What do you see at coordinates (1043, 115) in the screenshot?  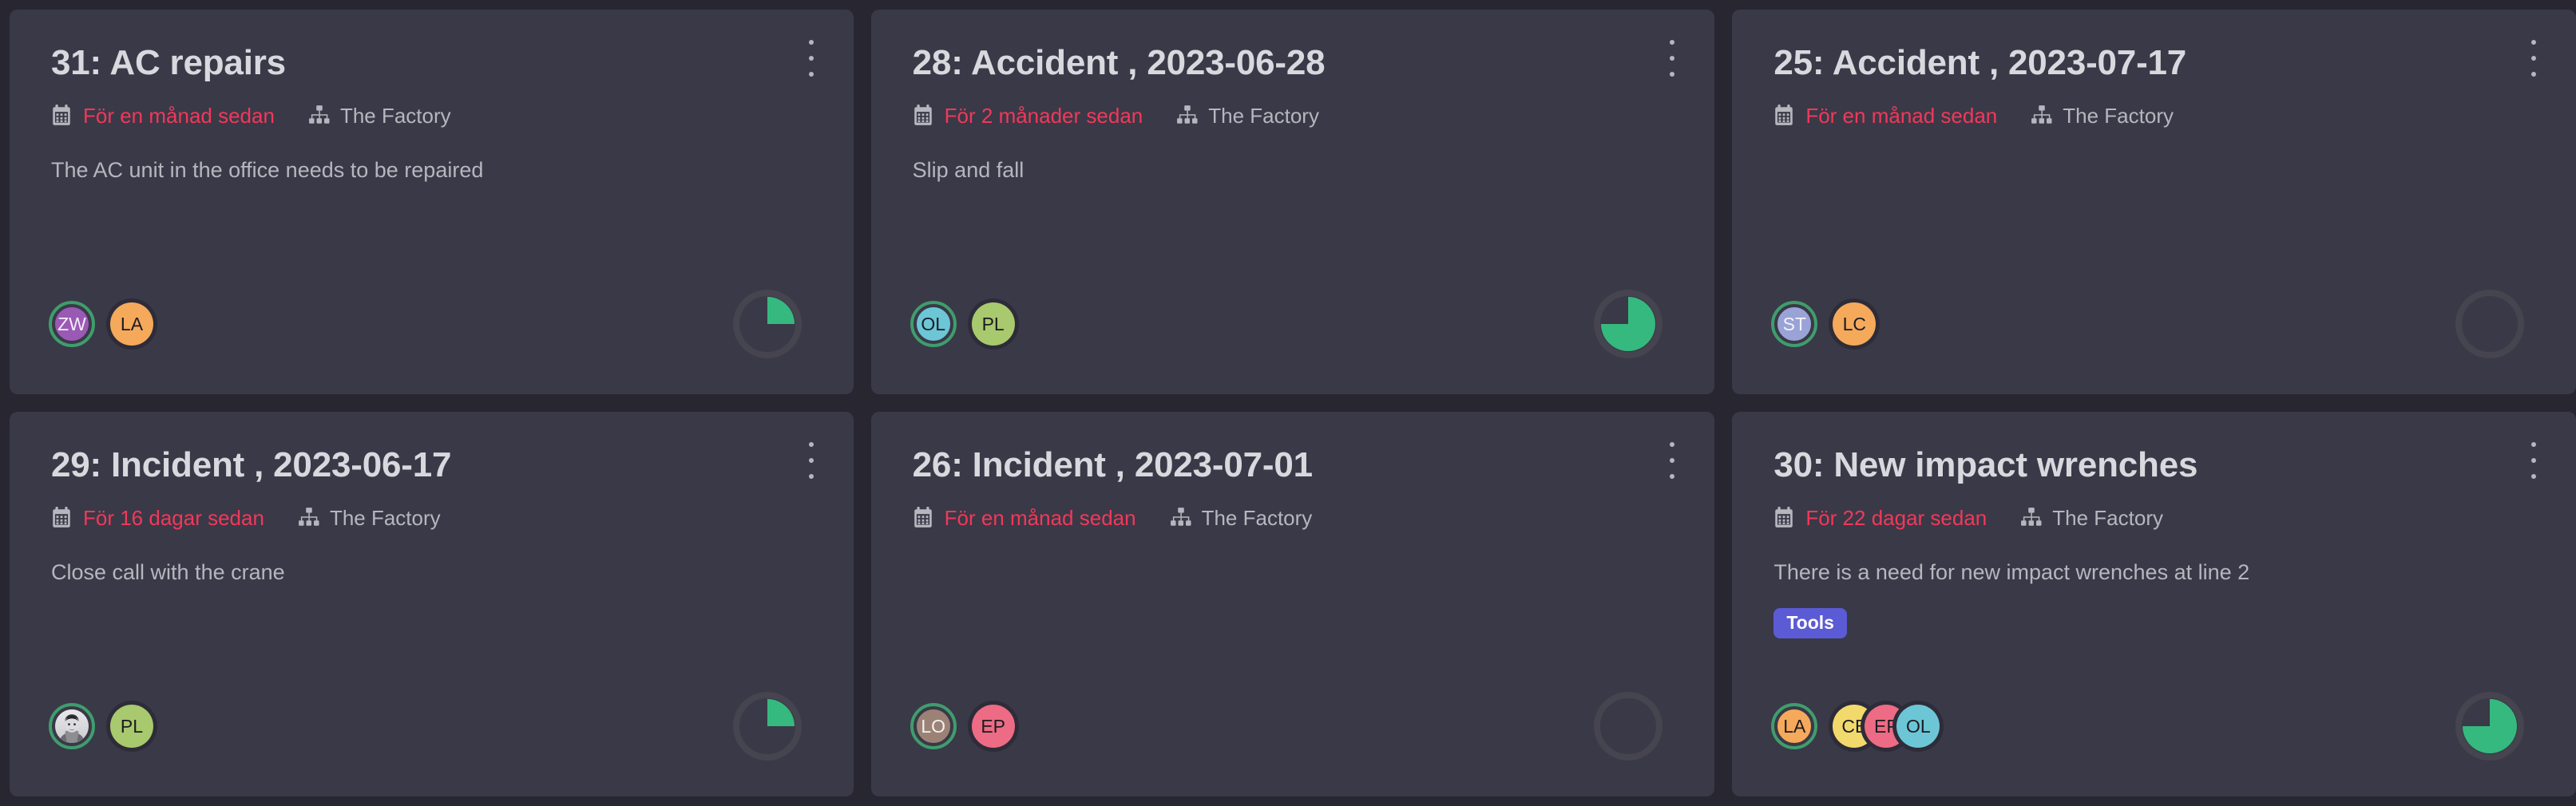 I see `card-date-label: För 2 månader sedan` at bounding box center [1043, 115].